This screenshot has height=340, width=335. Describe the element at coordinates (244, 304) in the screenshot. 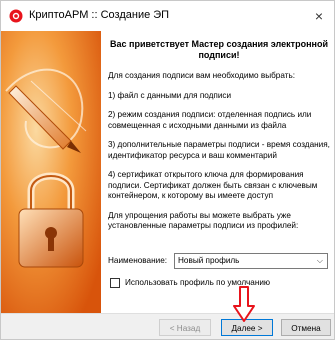

I see `red-arrow-icon` at that location.